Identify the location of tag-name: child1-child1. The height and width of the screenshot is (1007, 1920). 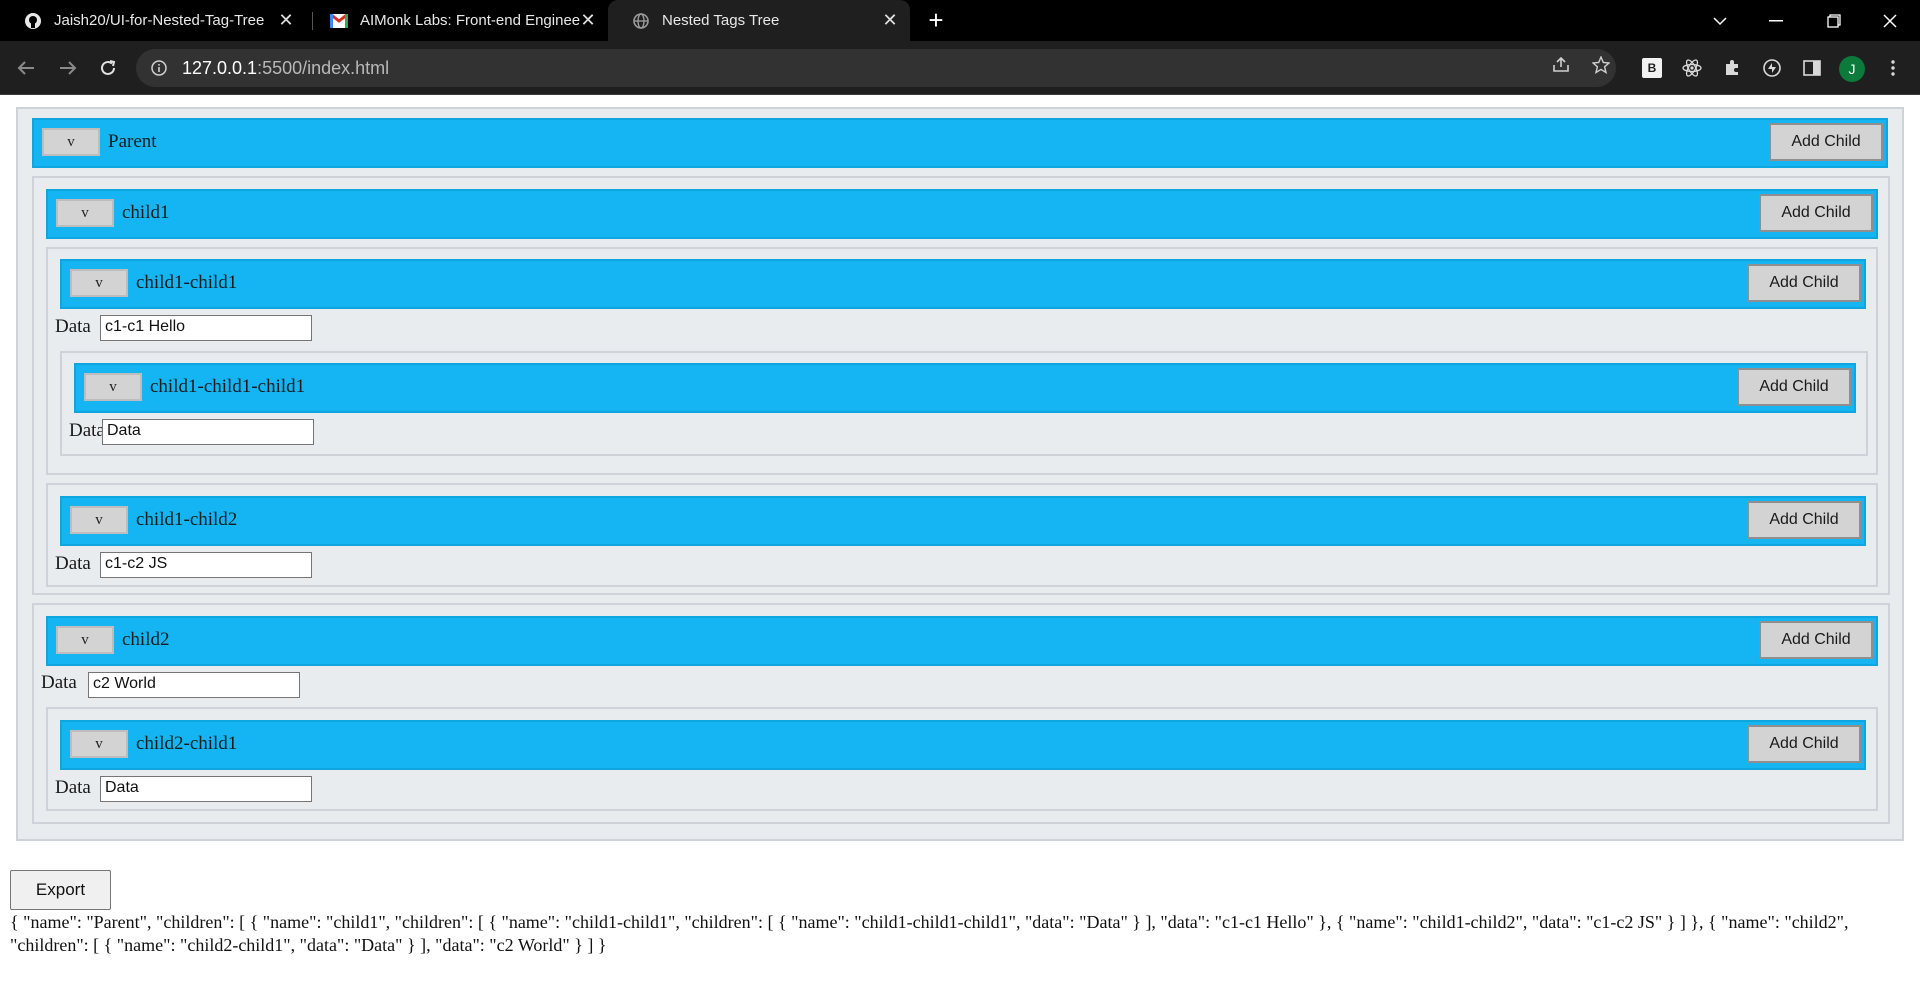
(186, 283).